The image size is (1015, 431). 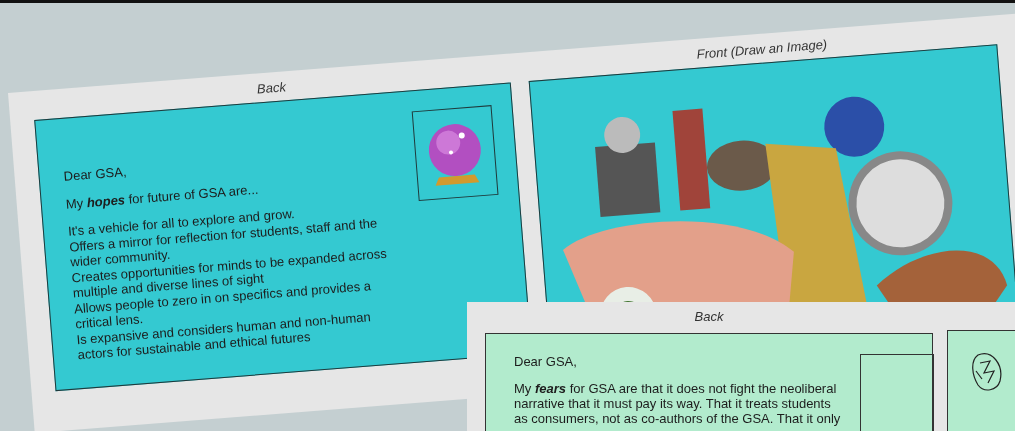 What do you see at coordinates (673, 403) in the screenshot?
I see `body-text: narrative that it must pay its way. That it treats students` at bounding box center [673, 403].